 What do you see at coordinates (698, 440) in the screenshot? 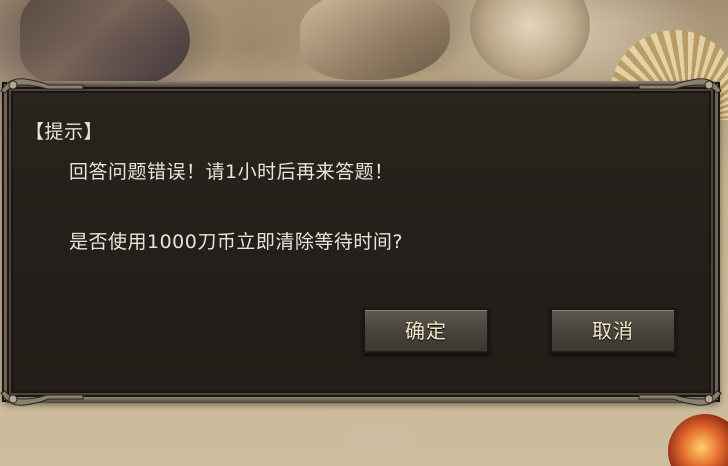
I see `health-orb` at bounding box center [698, 440].